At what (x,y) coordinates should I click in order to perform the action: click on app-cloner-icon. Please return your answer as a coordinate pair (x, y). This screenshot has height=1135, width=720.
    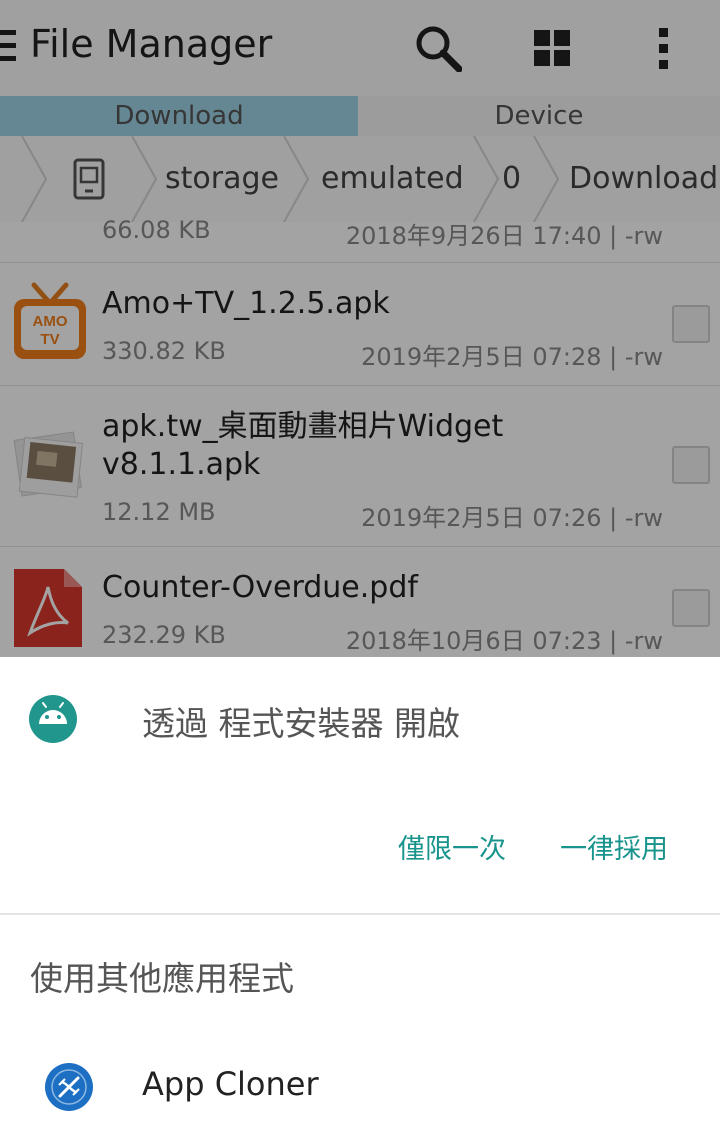
    Looking at the image, I should click on (69, 1087).